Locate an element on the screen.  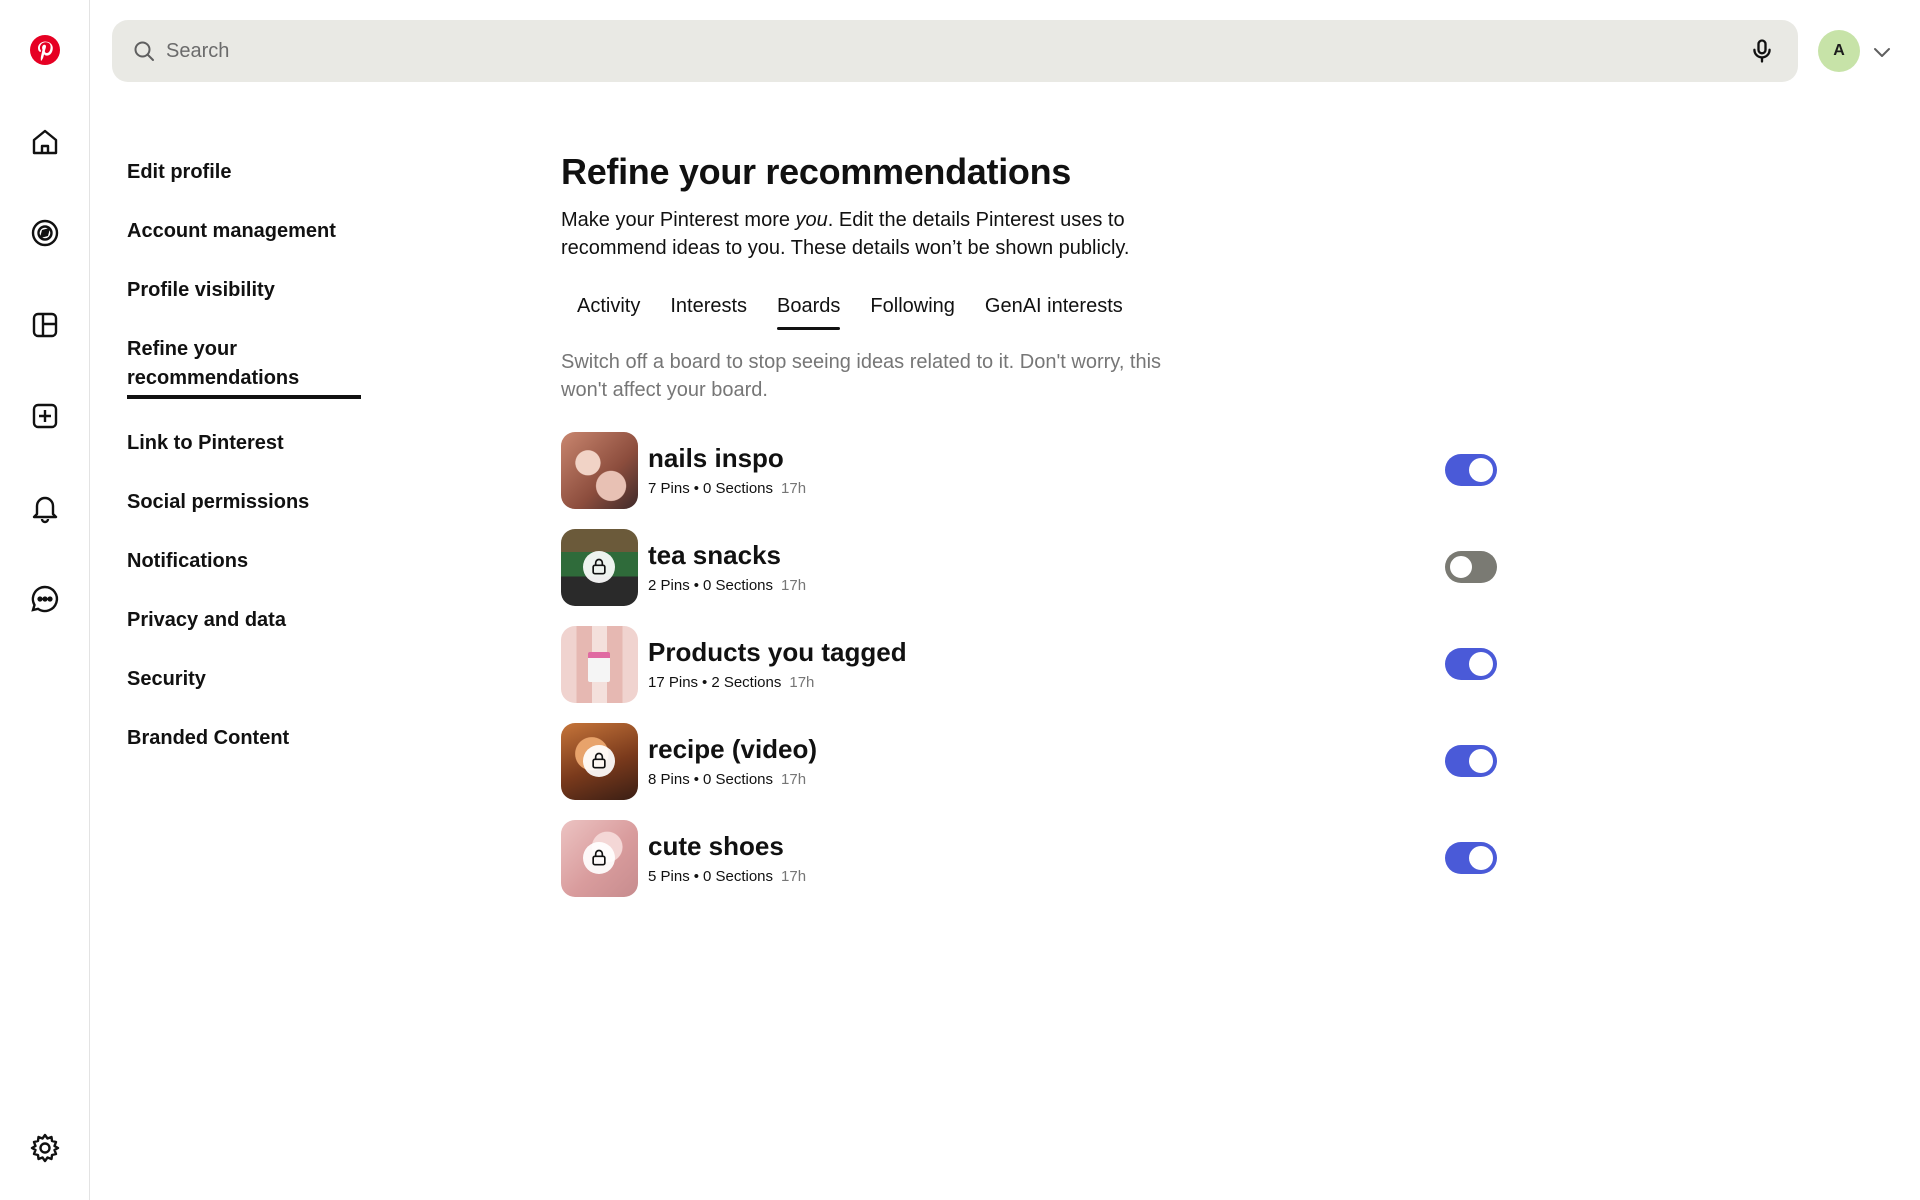
subtitle-emphasis: you is located at coordinates (811, 220).